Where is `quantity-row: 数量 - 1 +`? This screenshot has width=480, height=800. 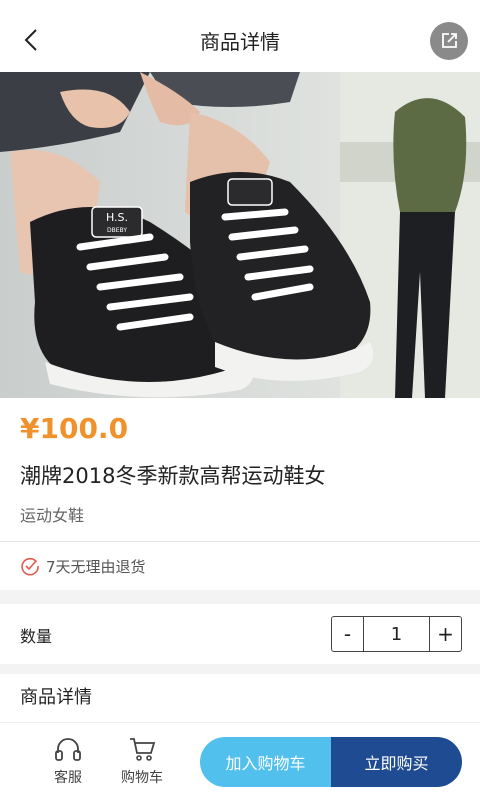 quantity-row: 数量 - 1 + is located at coordinates (240, 634).